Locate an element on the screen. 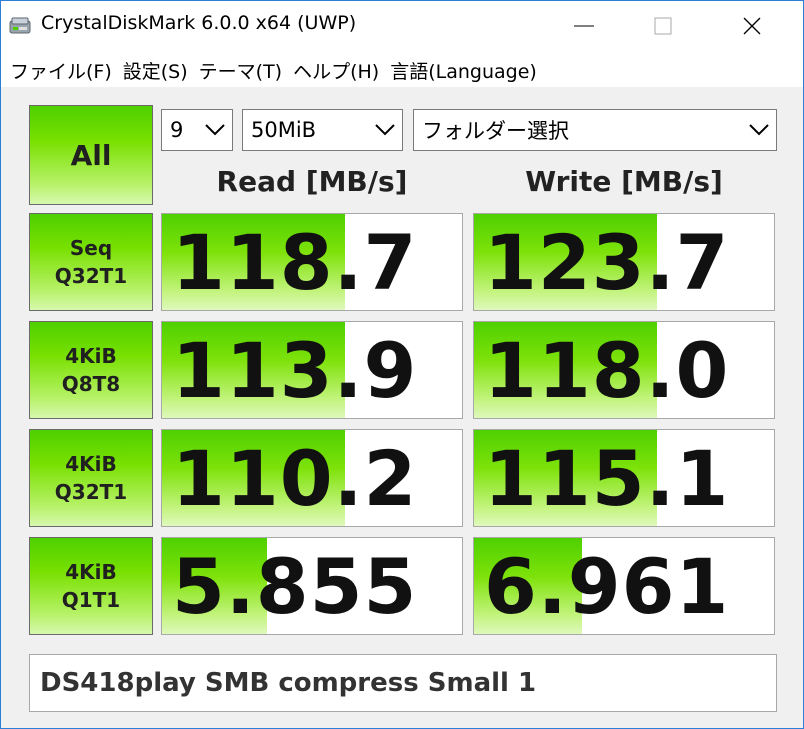 The image size is (804, 729). close-button is located at coordinates (752, 26).